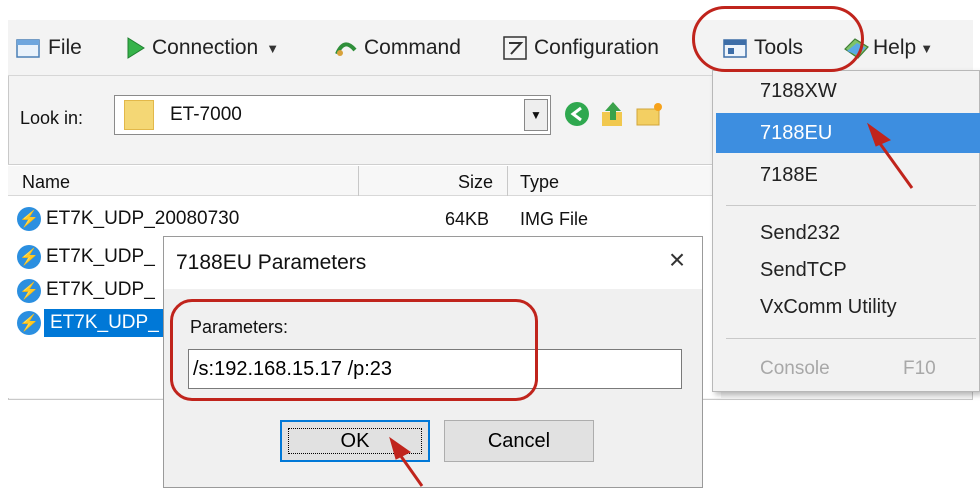 The image size is (980, 488). I want to click on arrow-to-ok, so click(406, 461).